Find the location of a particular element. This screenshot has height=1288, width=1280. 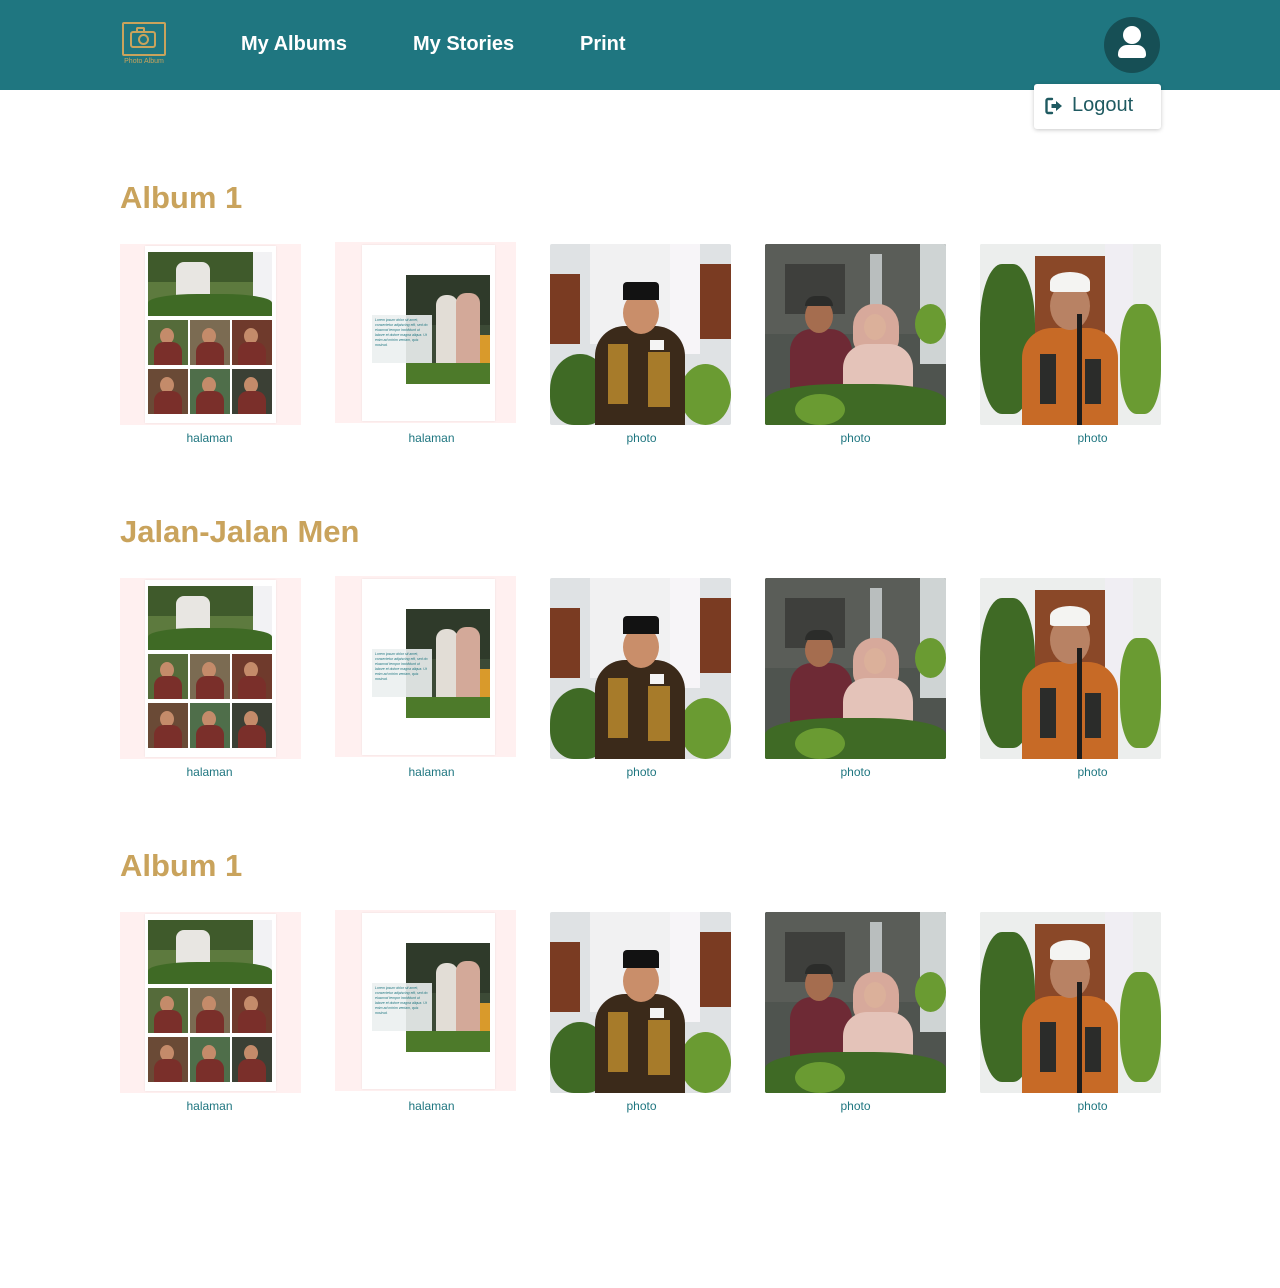

logo-text: Photo Album is located at coordinates (144, 61).